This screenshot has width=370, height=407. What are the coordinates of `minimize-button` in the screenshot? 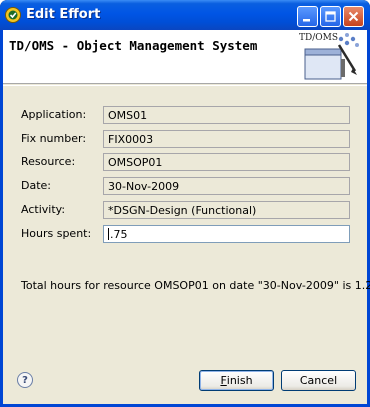 It's located at (307, 16).